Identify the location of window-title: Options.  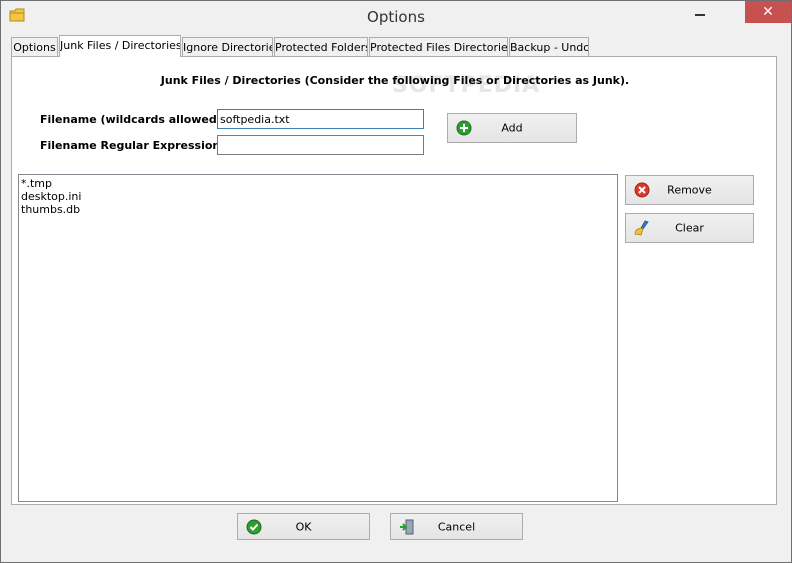
(396, 17).